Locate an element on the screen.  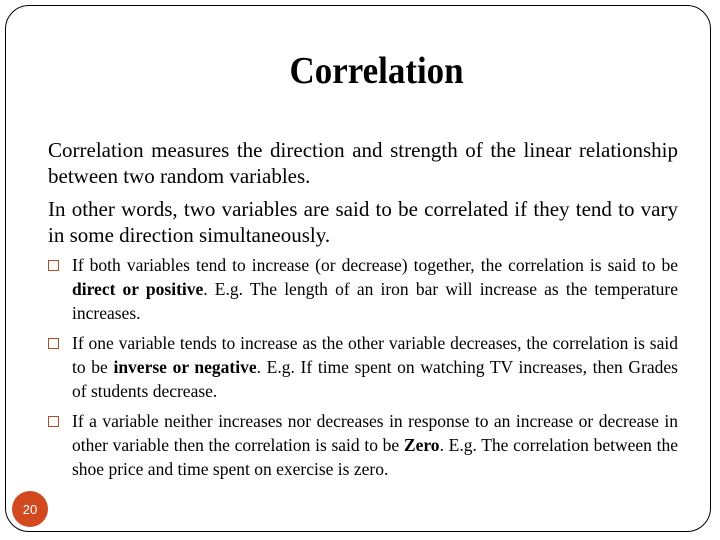
page-number-badge: 20 is located at coordinates (30, 509).